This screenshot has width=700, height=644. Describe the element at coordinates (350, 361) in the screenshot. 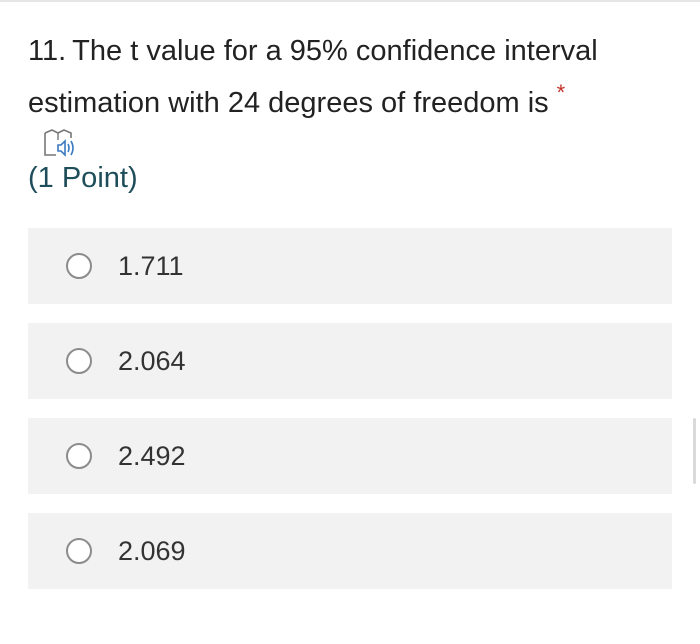

I see `option-2: 2.064` at that location.